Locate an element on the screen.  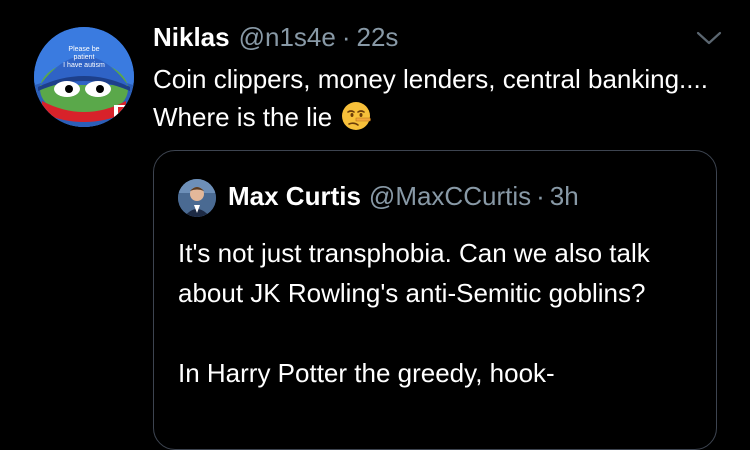
author-name: Niklas is located at coordinates (191, 37).